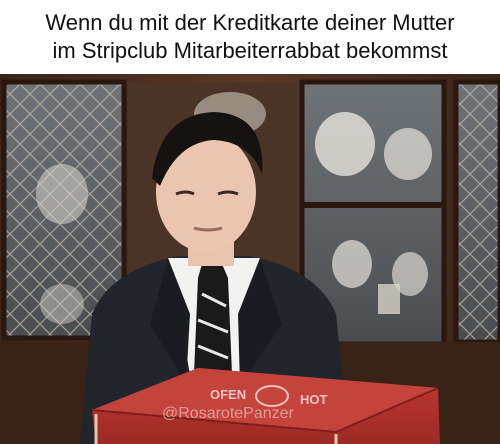  What do you see at coordinates (250, 50) in the screenshot?
I see `caption-line-2: im Stripclub Mitarbeiterrabbat bekommst` at bounding box center [250, 50].